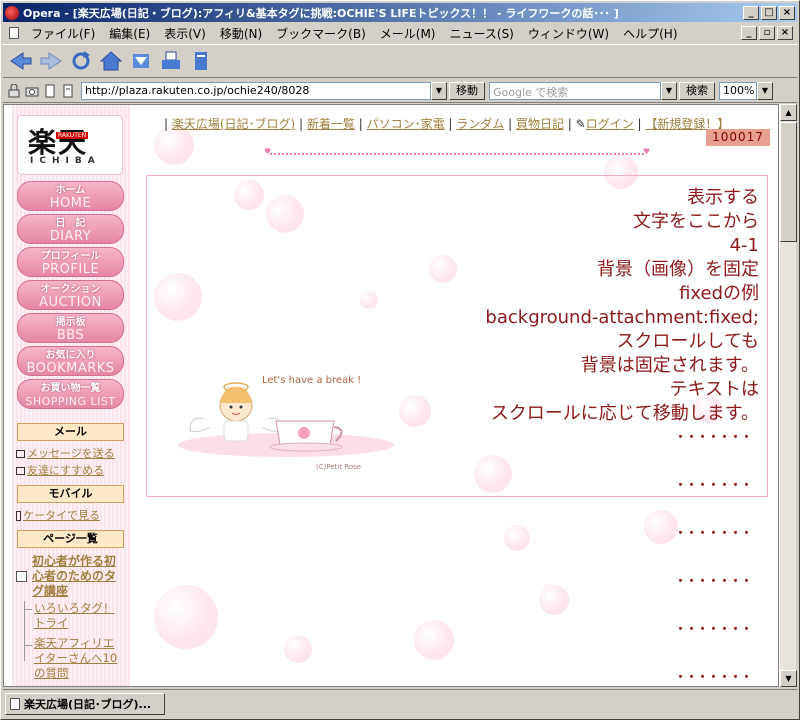 The width and height of the screenshot is (800, 720). I want to click on text-line: テキストは, so click(714, 389).